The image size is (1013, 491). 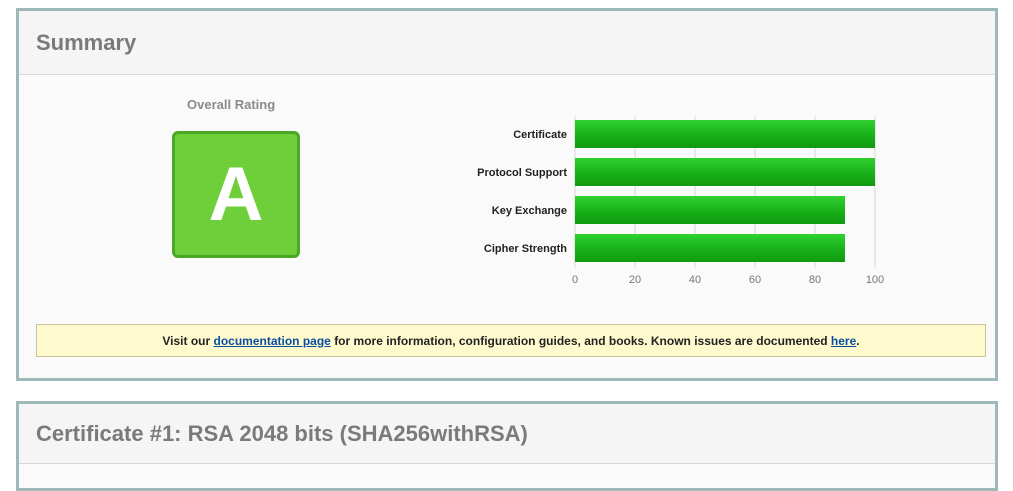 What do you see at coordinates (575, 280) in the screenshot?
I see `x-tick-label: 0` at bounding box center [575, 280].